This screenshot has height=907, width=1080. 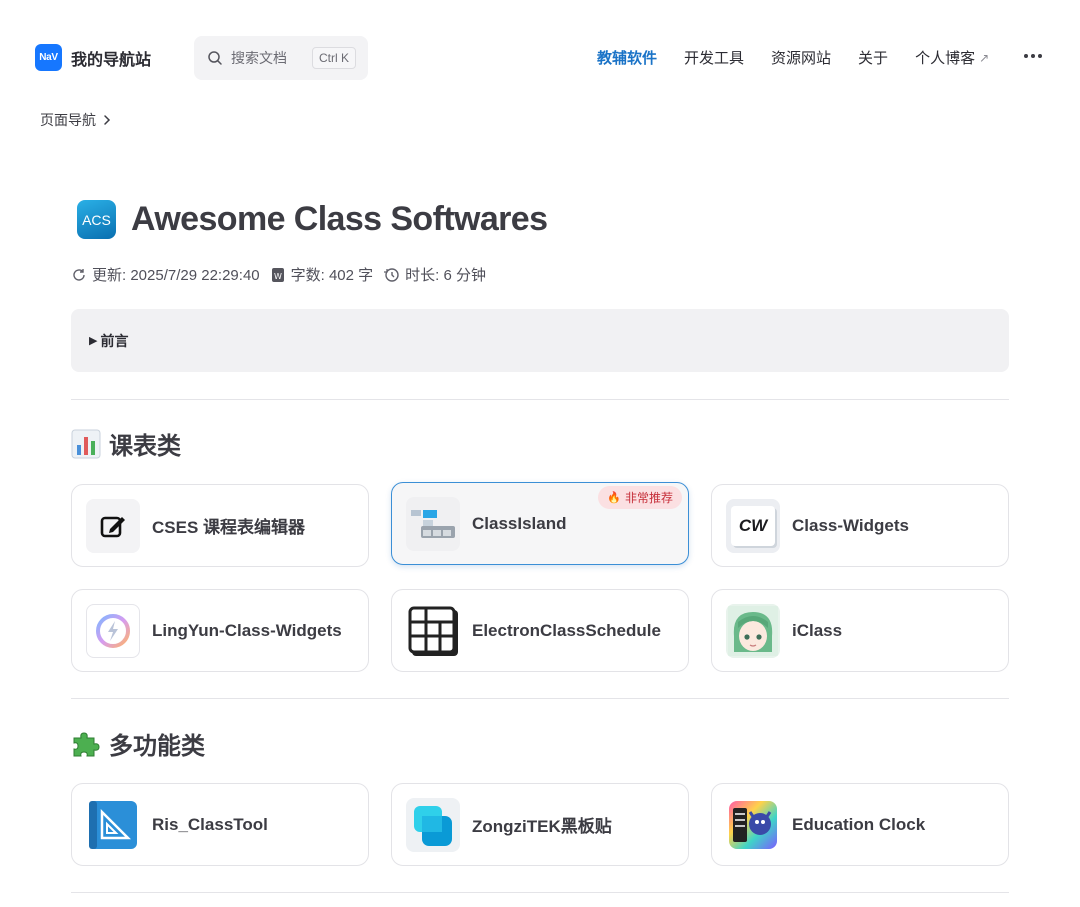 I want to click on puzzle-emoji-icon, so click(x=86, y=744).